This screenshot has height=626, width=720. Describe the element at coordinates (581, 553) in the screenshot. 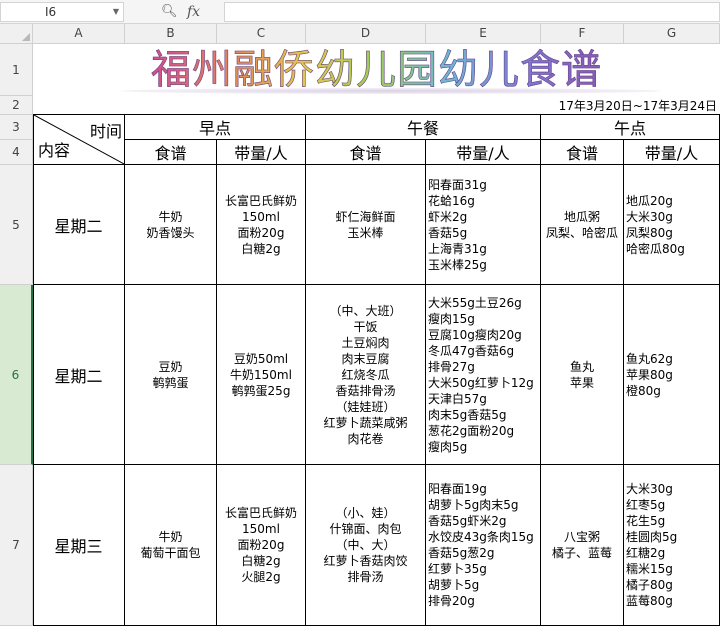

I see `cell-line: 橘子、蓝莓` at that location.